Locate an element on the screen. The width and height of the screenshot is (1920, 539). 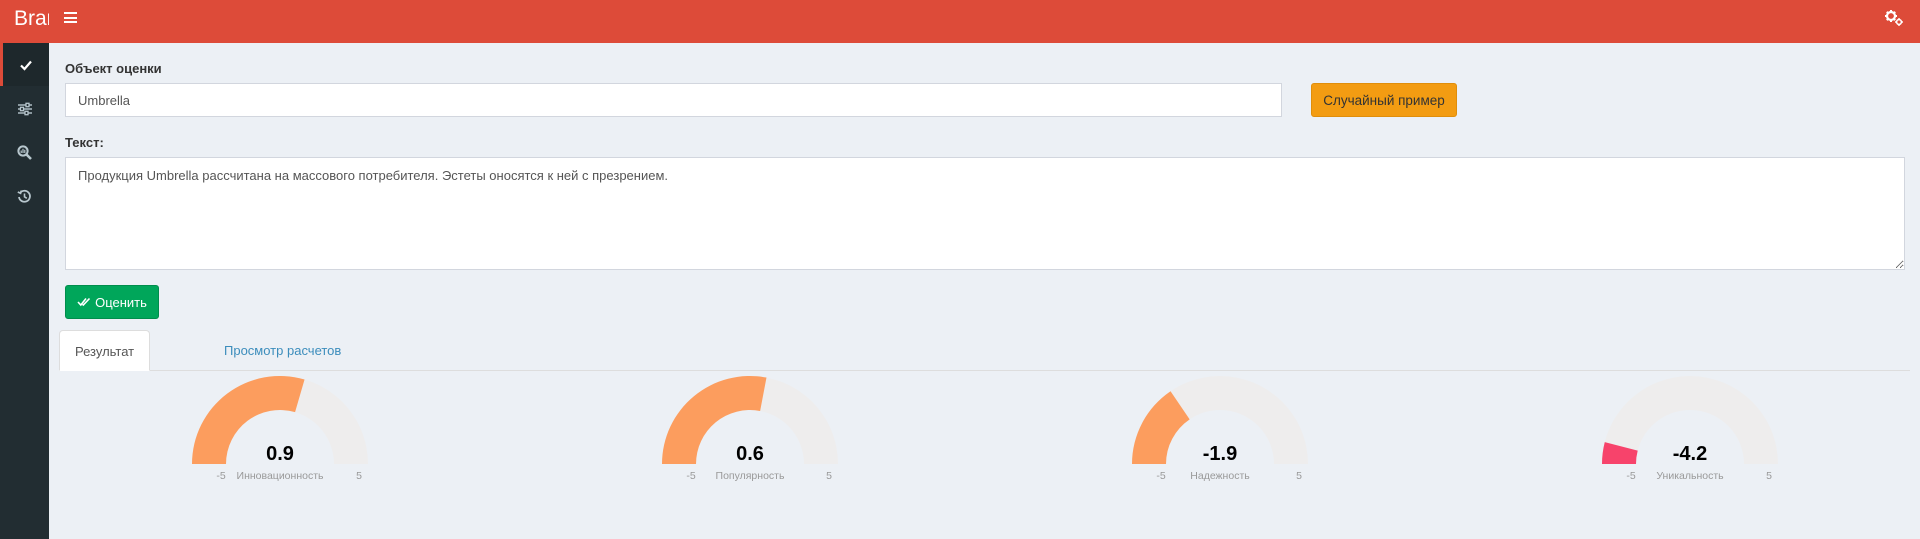
sliders-icon is located at coordinates (24, 108).